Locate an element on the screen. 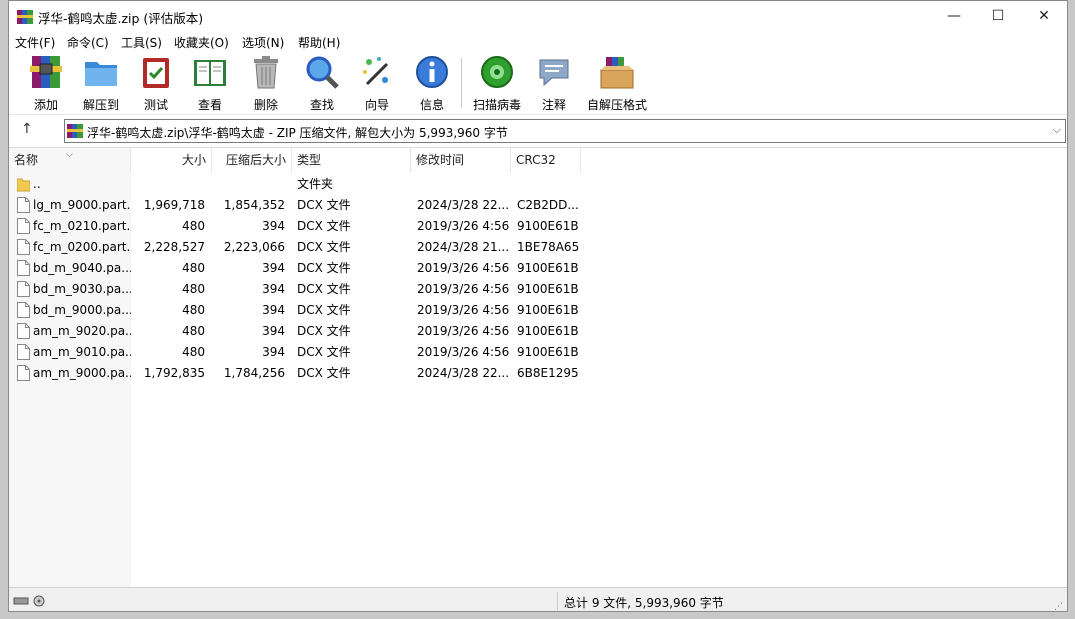  archive-icon is located at coordinates (75, 131).